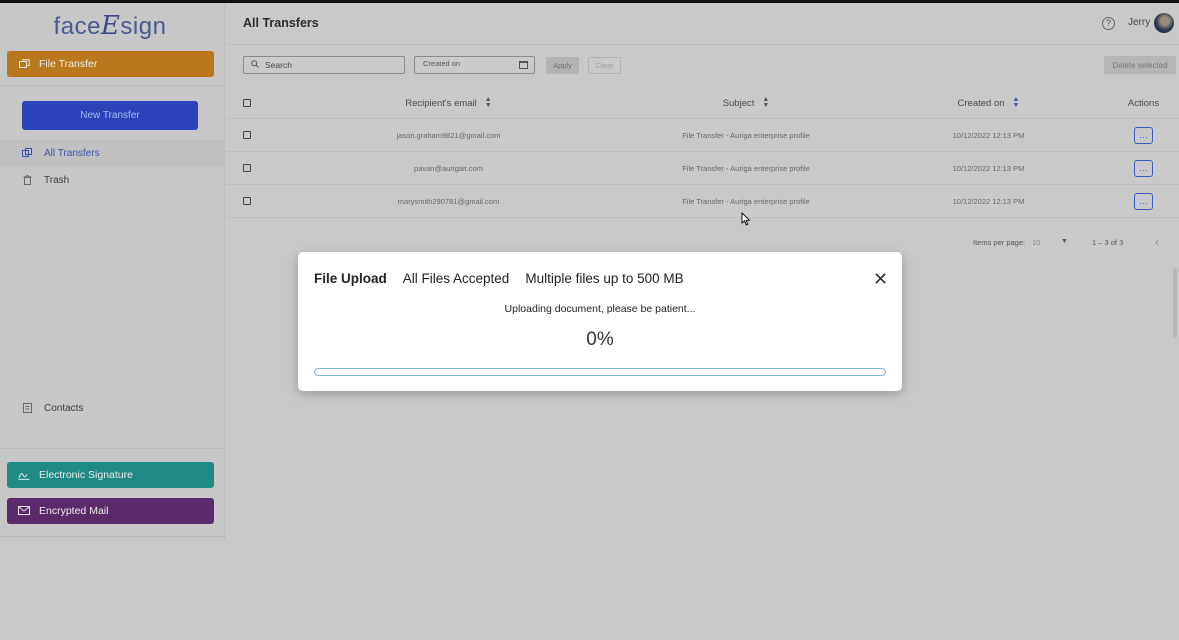  Describe the element at coordinates (1164, 23) in the screenshot. I see `avatar` at that location.